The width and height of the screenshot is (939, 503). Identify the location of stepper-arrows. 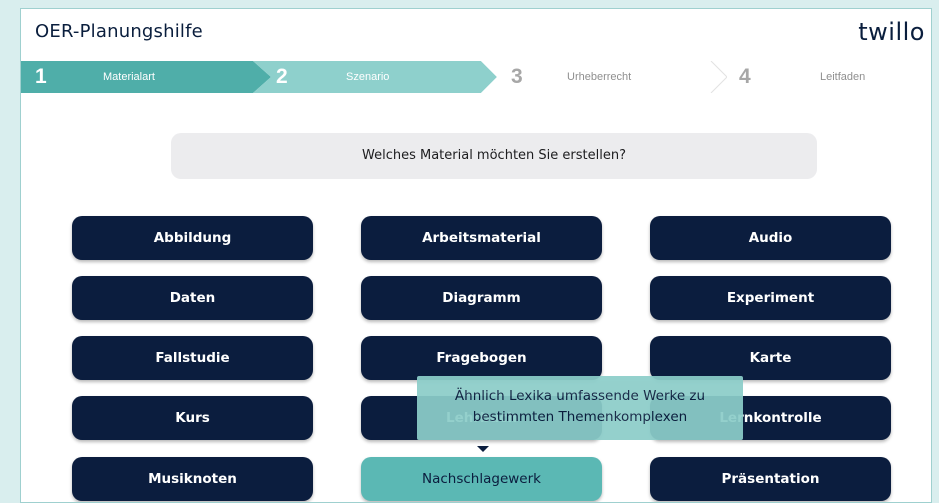
(476, 77).